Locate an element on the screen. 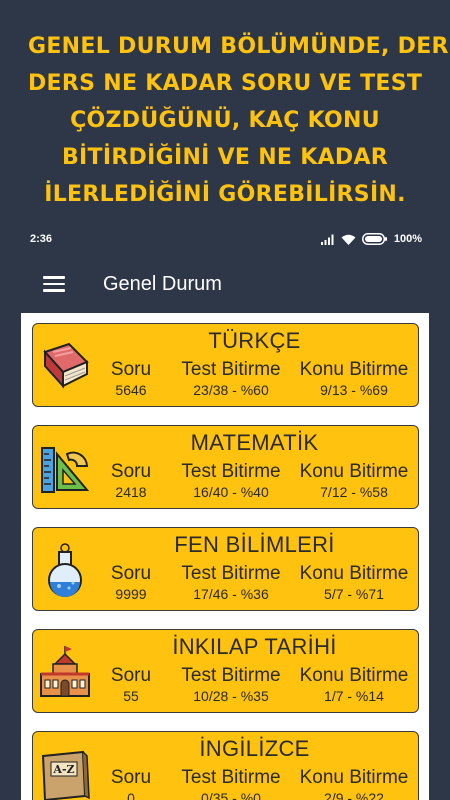 Image resolution: width=450 pixels, height=800 pixels. wifi-icon is located at coordinates (348, 239).